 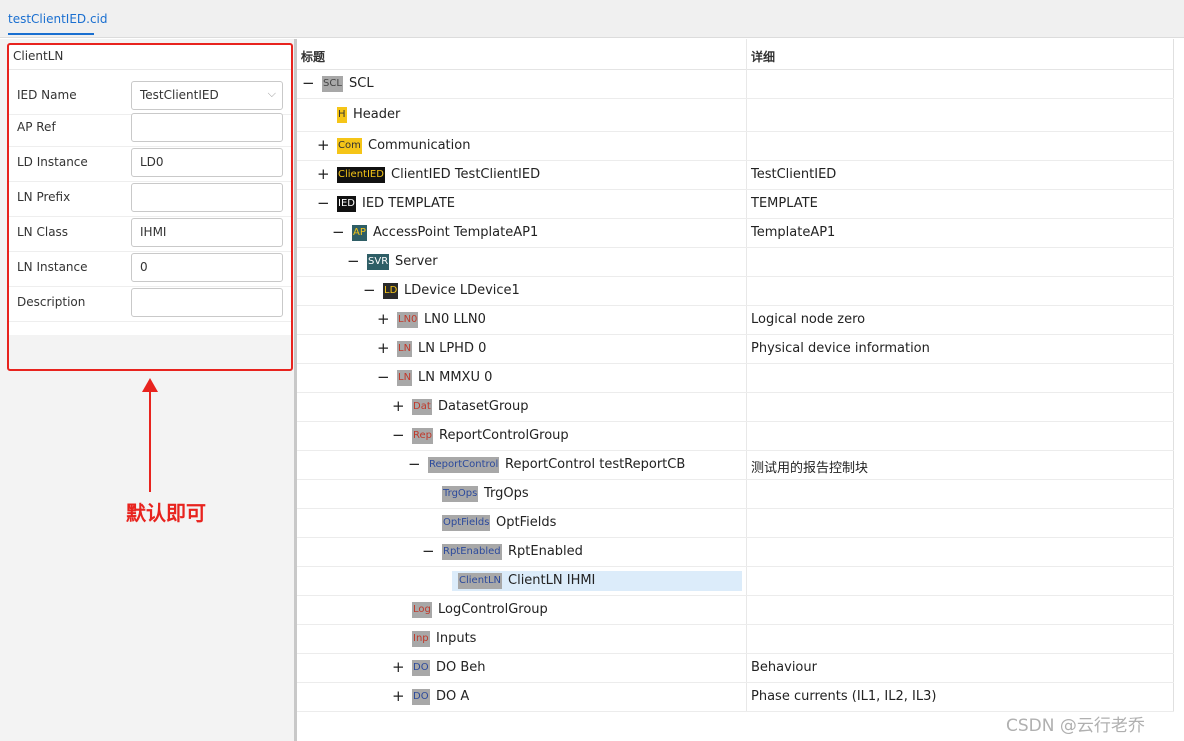 What do you see at coordinates (808, 319) in the screenshot?
I see `node-detail: Logical node zero` at bounding box center [808, 319].